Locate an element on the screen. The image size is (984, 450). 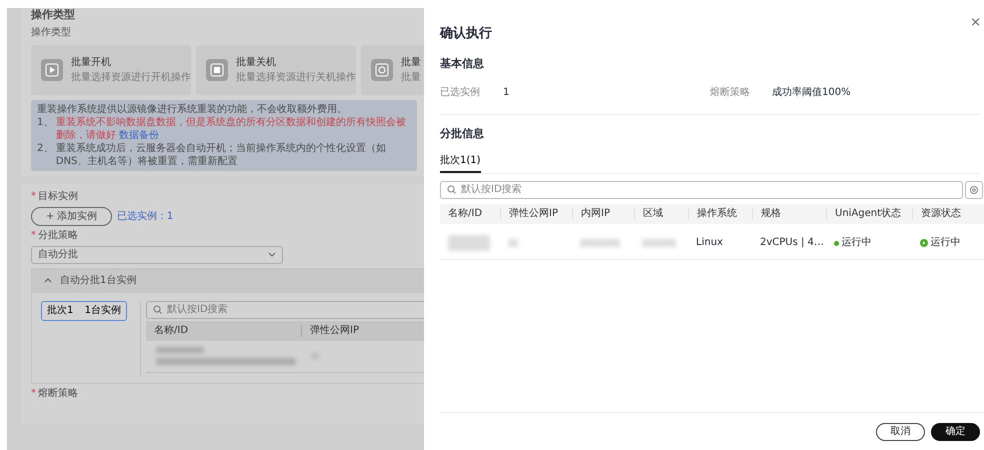
operation-card: 批量 批量 is located at coordinates (392, 70).